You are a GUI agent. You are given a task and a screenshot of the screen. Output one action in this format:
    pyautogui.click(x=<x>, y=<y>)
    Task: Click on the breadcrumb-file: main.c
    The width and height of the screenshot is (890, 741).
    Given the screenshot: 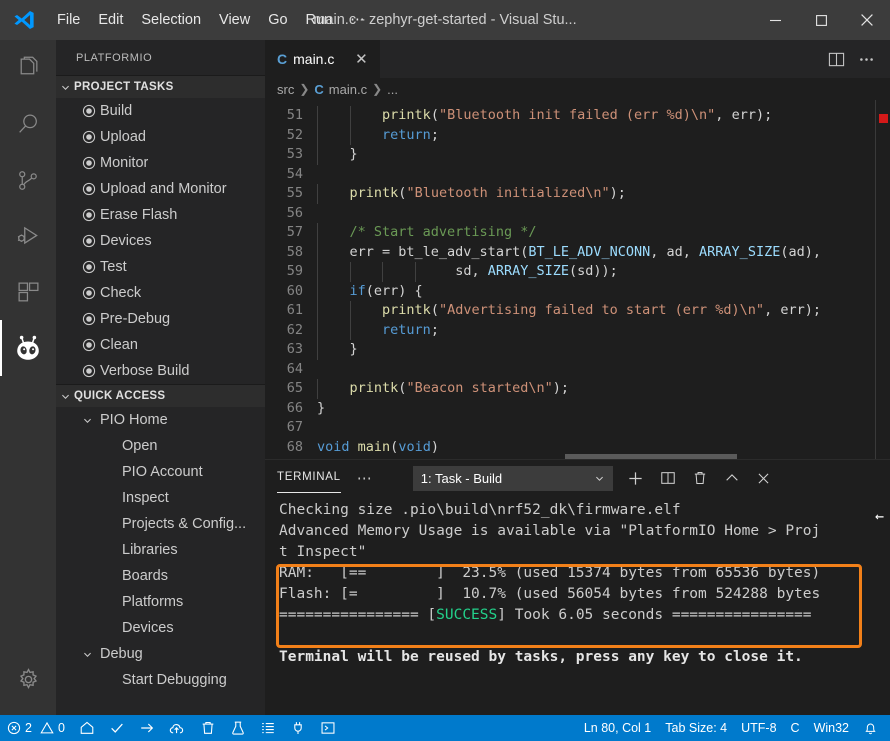 What is the action you would take?
    pyautogui.click(x=348, y=89)
    